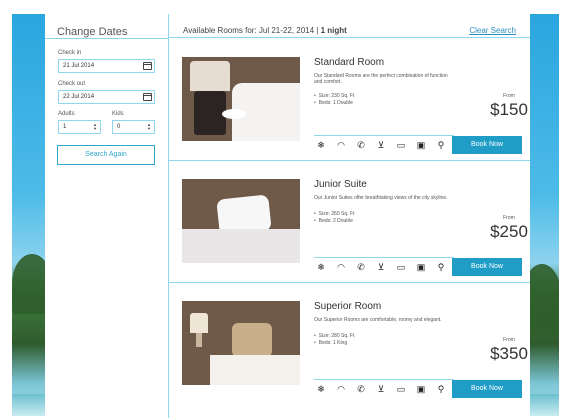  I want to click on room-price: $350, so click(509, 353).